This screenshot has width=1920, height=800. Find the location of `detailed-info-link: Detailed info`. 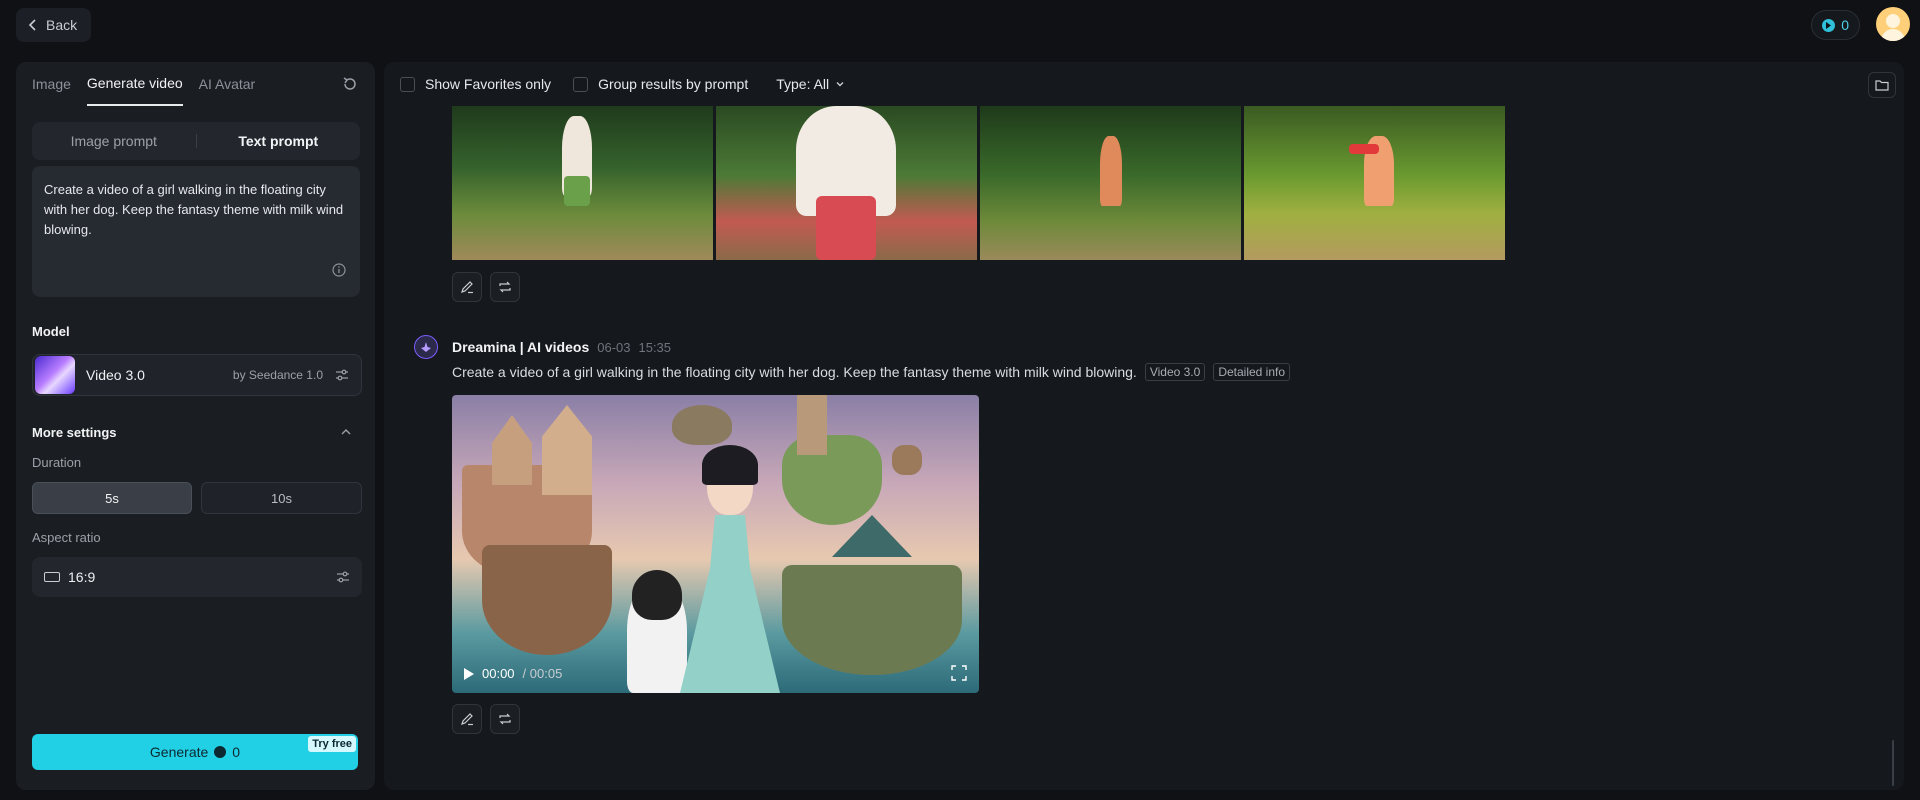

detailed-info-link: Detailed info is located at coordinates (1252, 372).